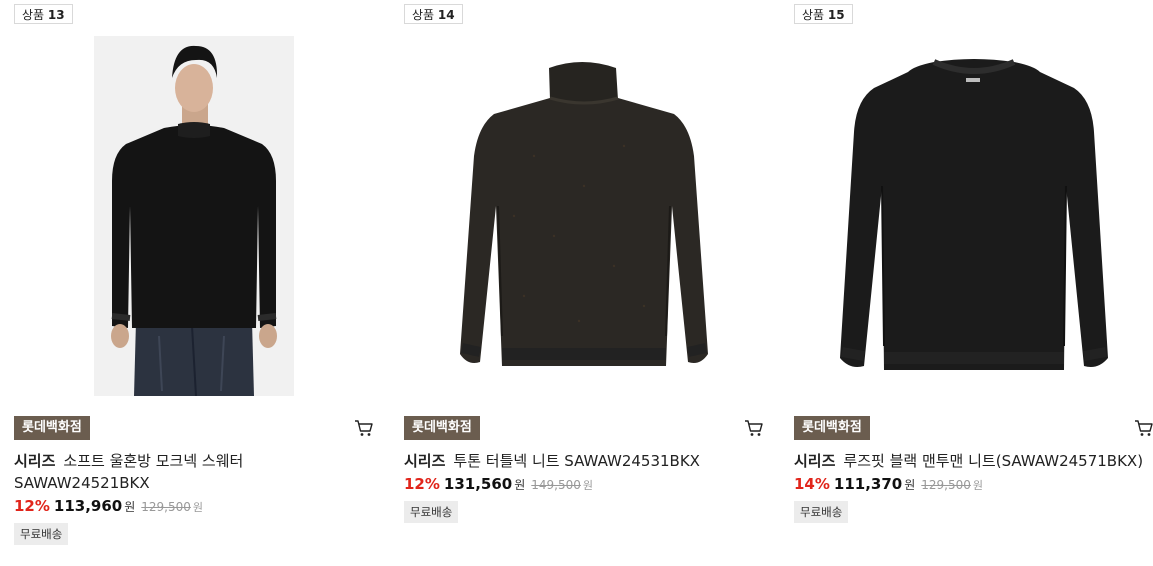 The height and width of the screenshot is (566, 1153). I want to click on product-title: 시리즈 투톤 터틀넥 니트 SAWAW24531BKX, so click(584, 461).